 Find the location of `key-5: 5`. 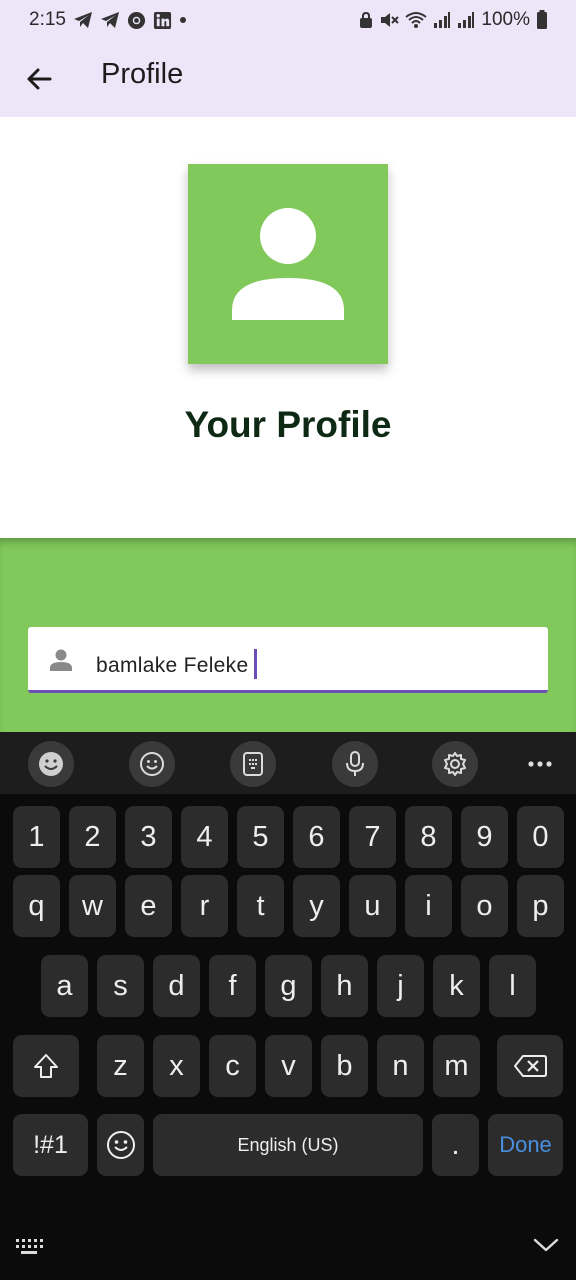

key-5: 5 is located at coordinates (260, 837).